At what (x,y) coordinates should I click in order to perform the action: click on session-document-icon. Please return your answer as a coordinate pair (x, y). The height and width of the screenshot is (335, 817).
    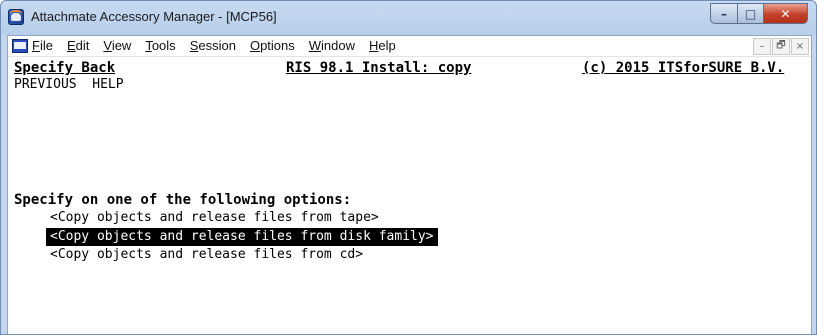
    Looking at the image, I should click on (20, 46).